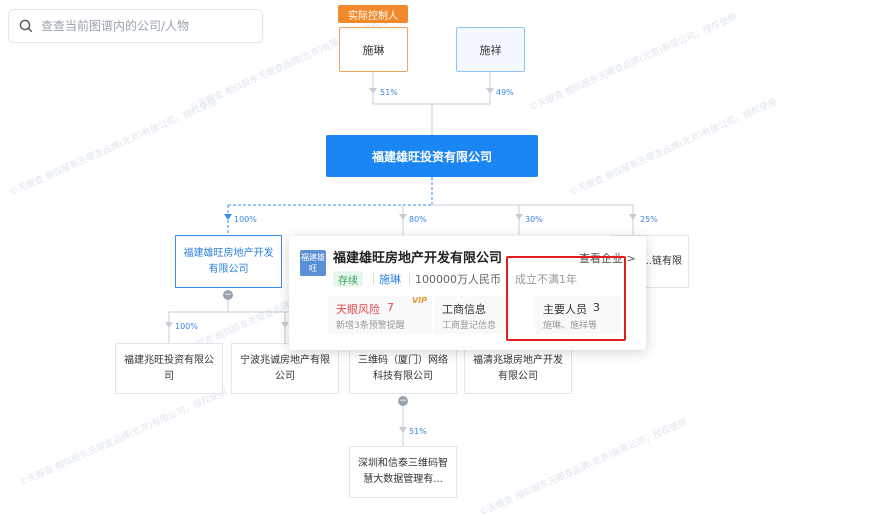 This screenshot has height=525, width=869. I want to click on risk-title: 天眼风险, so click(358, 309).